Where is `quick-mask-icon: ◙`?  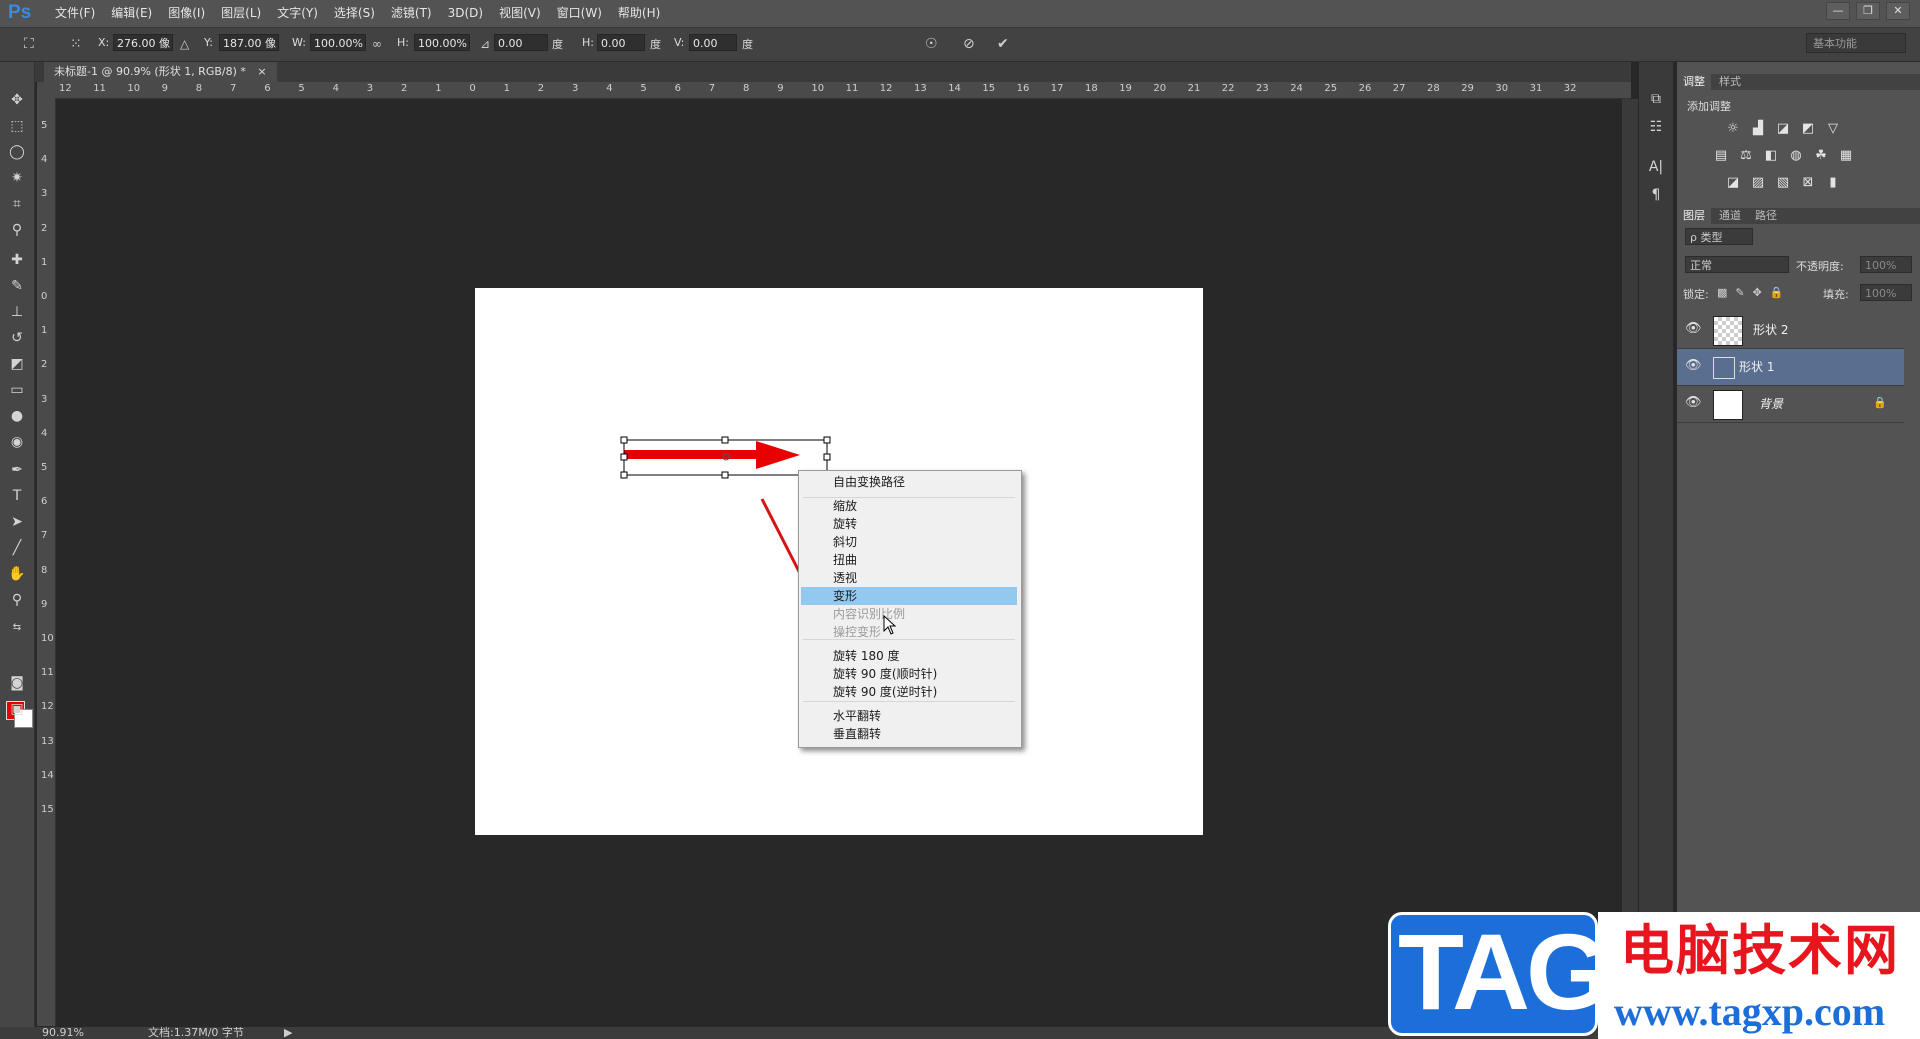 quick-mask-icon: ◙ is located at coordinates (17, 683).